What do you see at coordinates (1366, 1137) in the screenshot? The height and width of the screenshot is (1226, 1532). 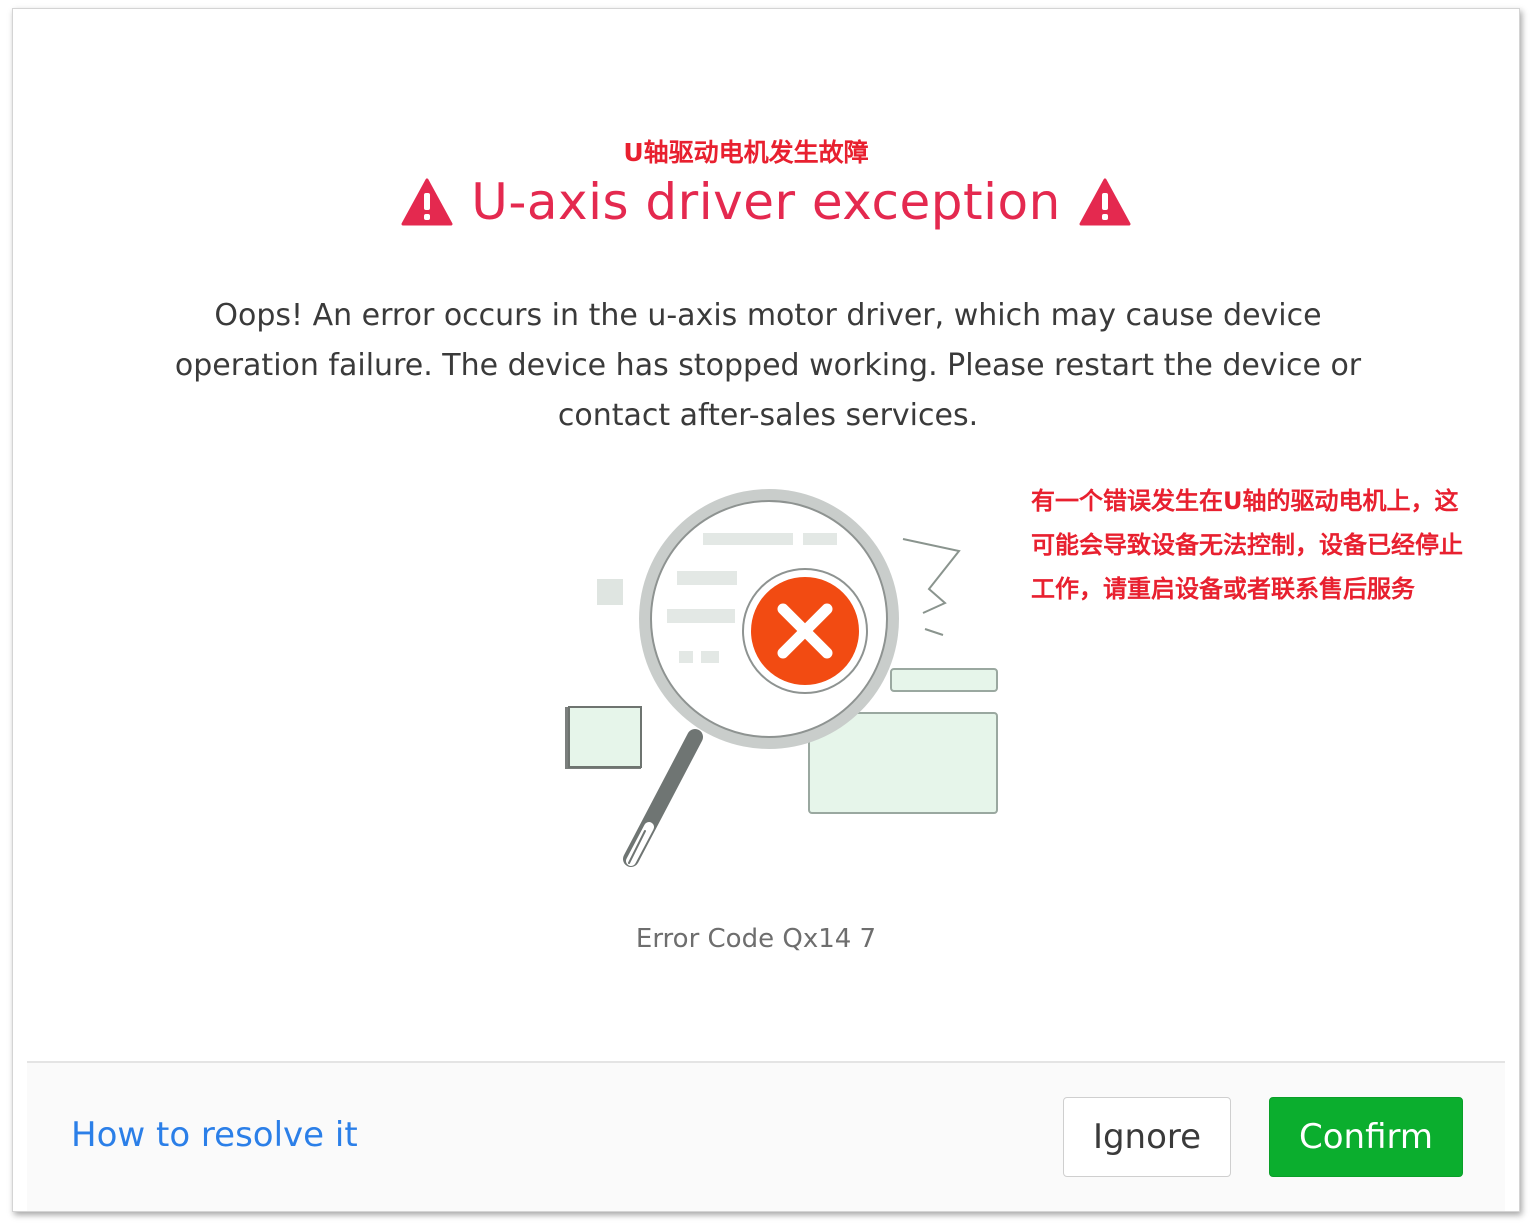 I see `confirm-button: Confirm` at bounding box center [1366, 1137].